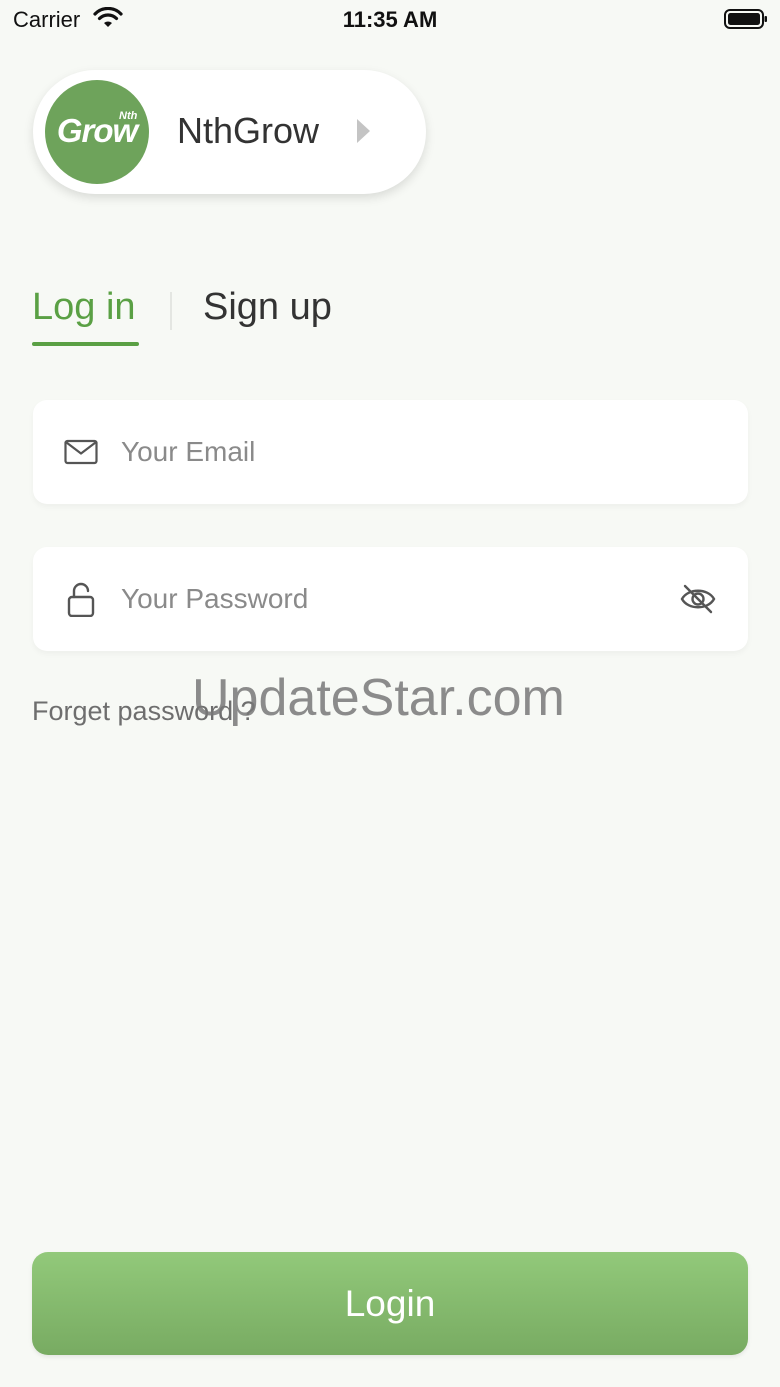 The height and width of the screenshot is (1387, 780). Describe the element at coordinates (85, 344) in the screenshot. I see `active-tab-indicator` at that location.